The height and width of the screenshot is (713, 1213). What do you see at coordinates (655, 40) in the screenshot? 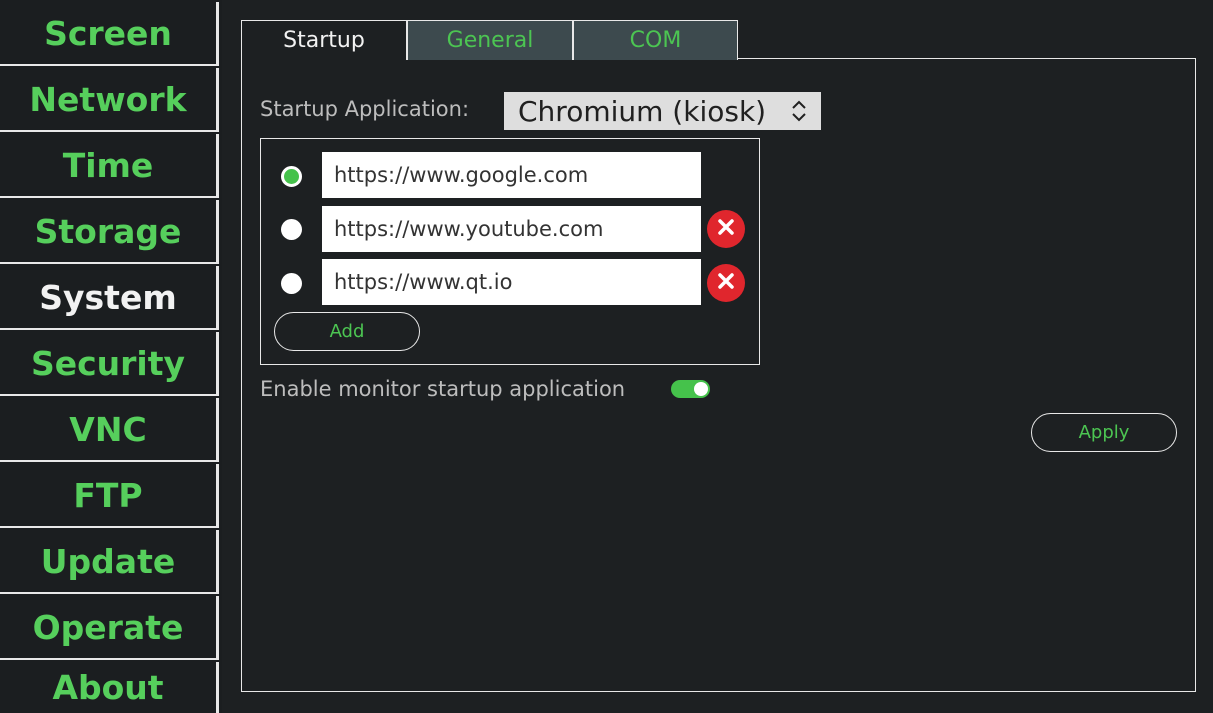
I see `tab-com: COM` at bounding box center [655, 40].